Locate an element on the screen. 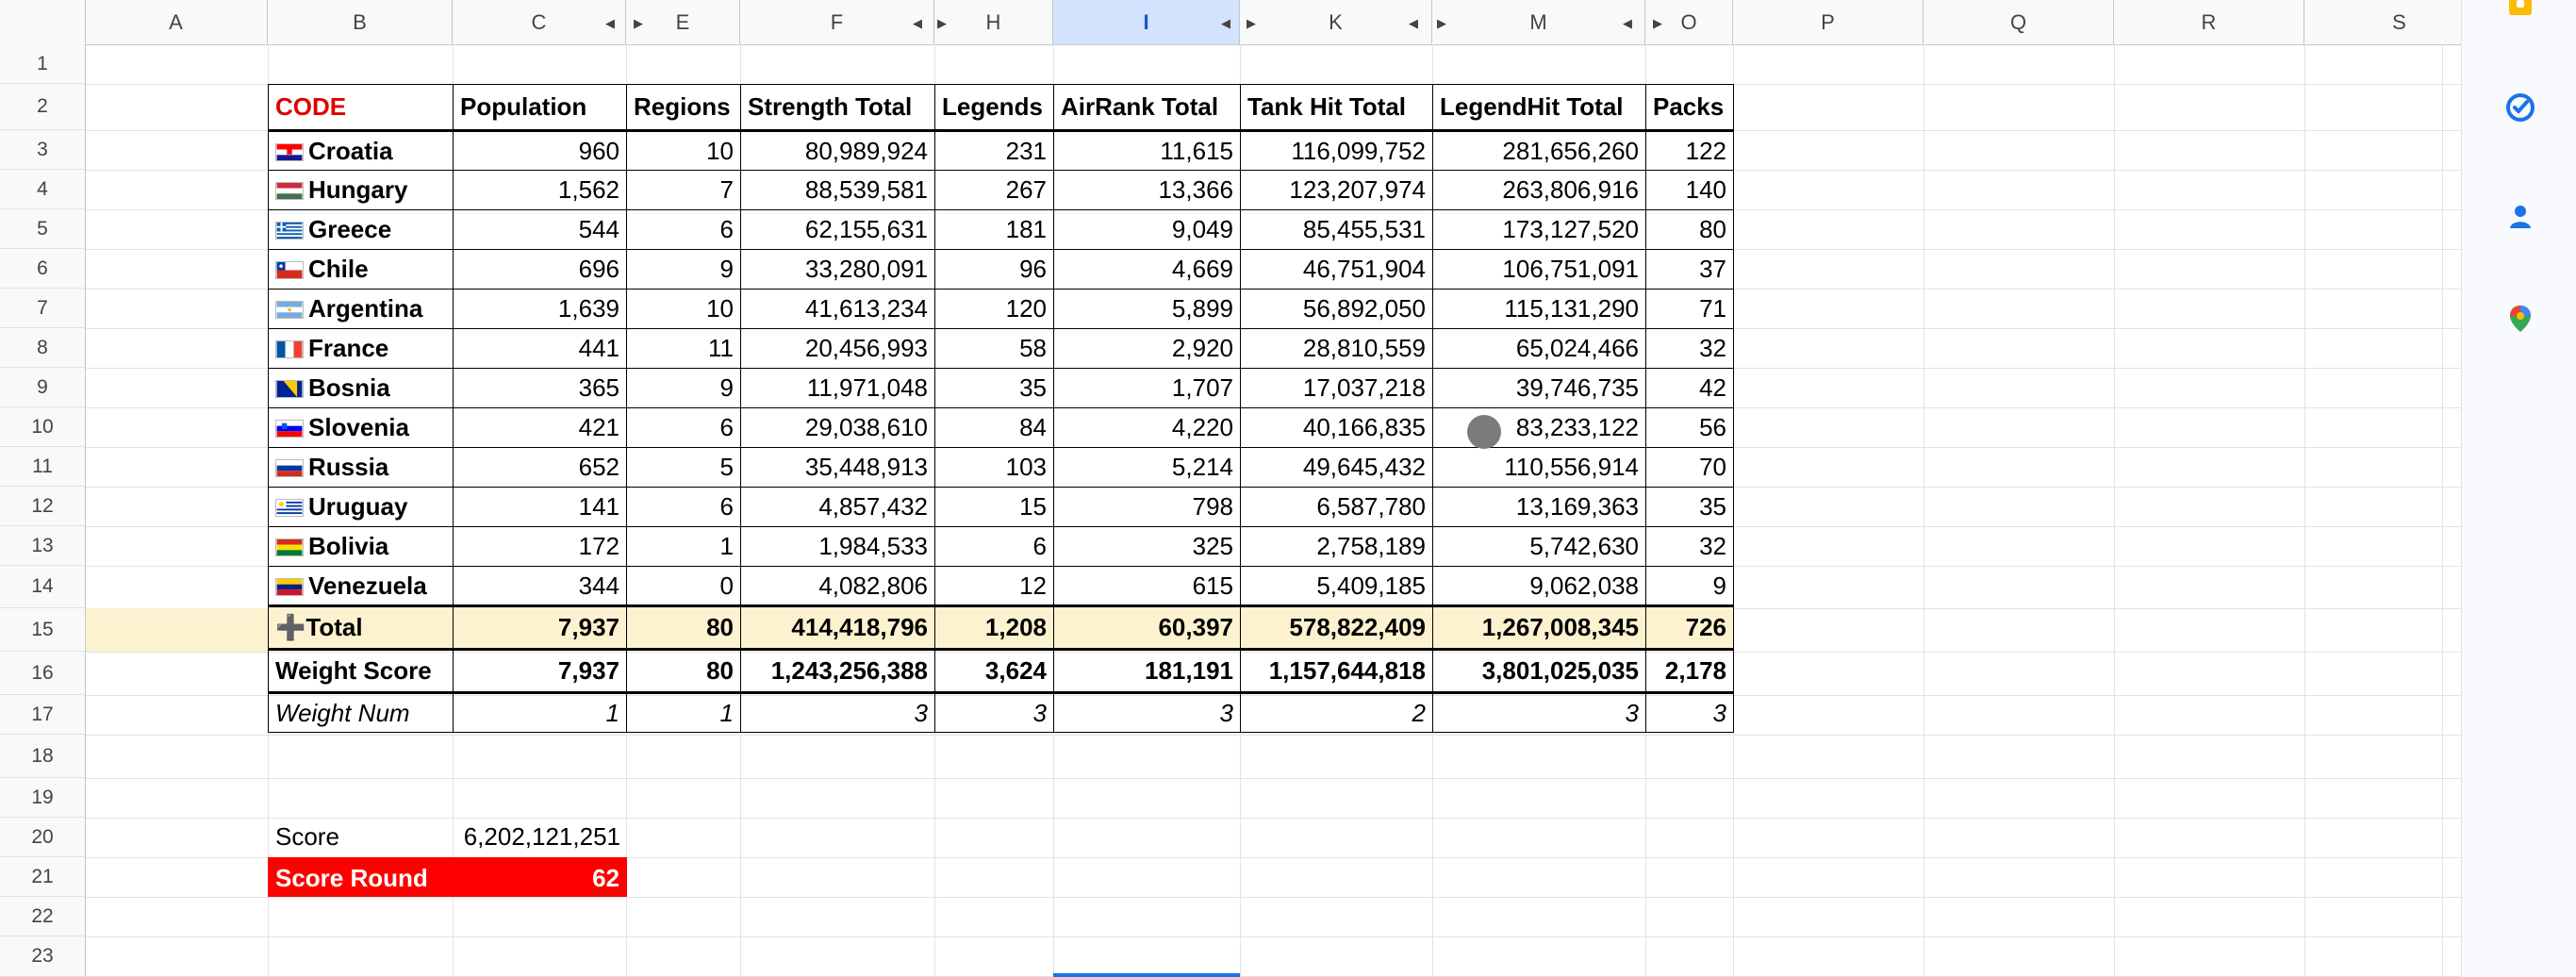 This screenshot has width=2576, height=977. table-cell: 4,669 is located at coordinates (1147, 269).